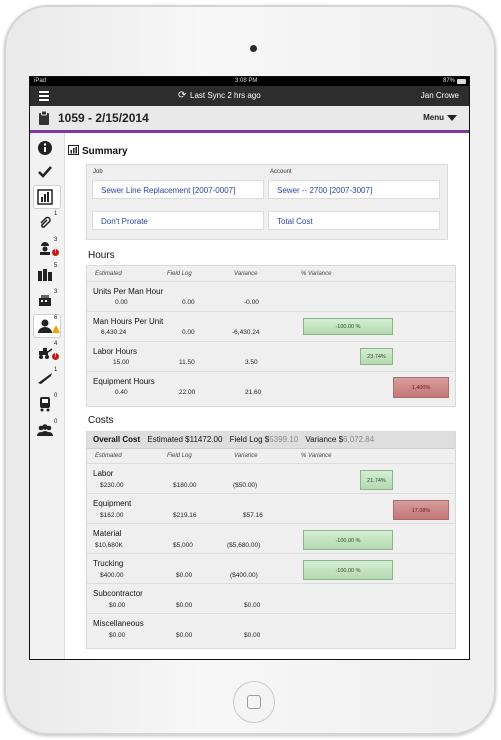 The image size is (501, 740). What do you see at coordinates (271, 356) in the screenshot?
I see `table-row: Labor Hours 15.00 11.50 3.50 23.74%` at bounding box center [271, 356].